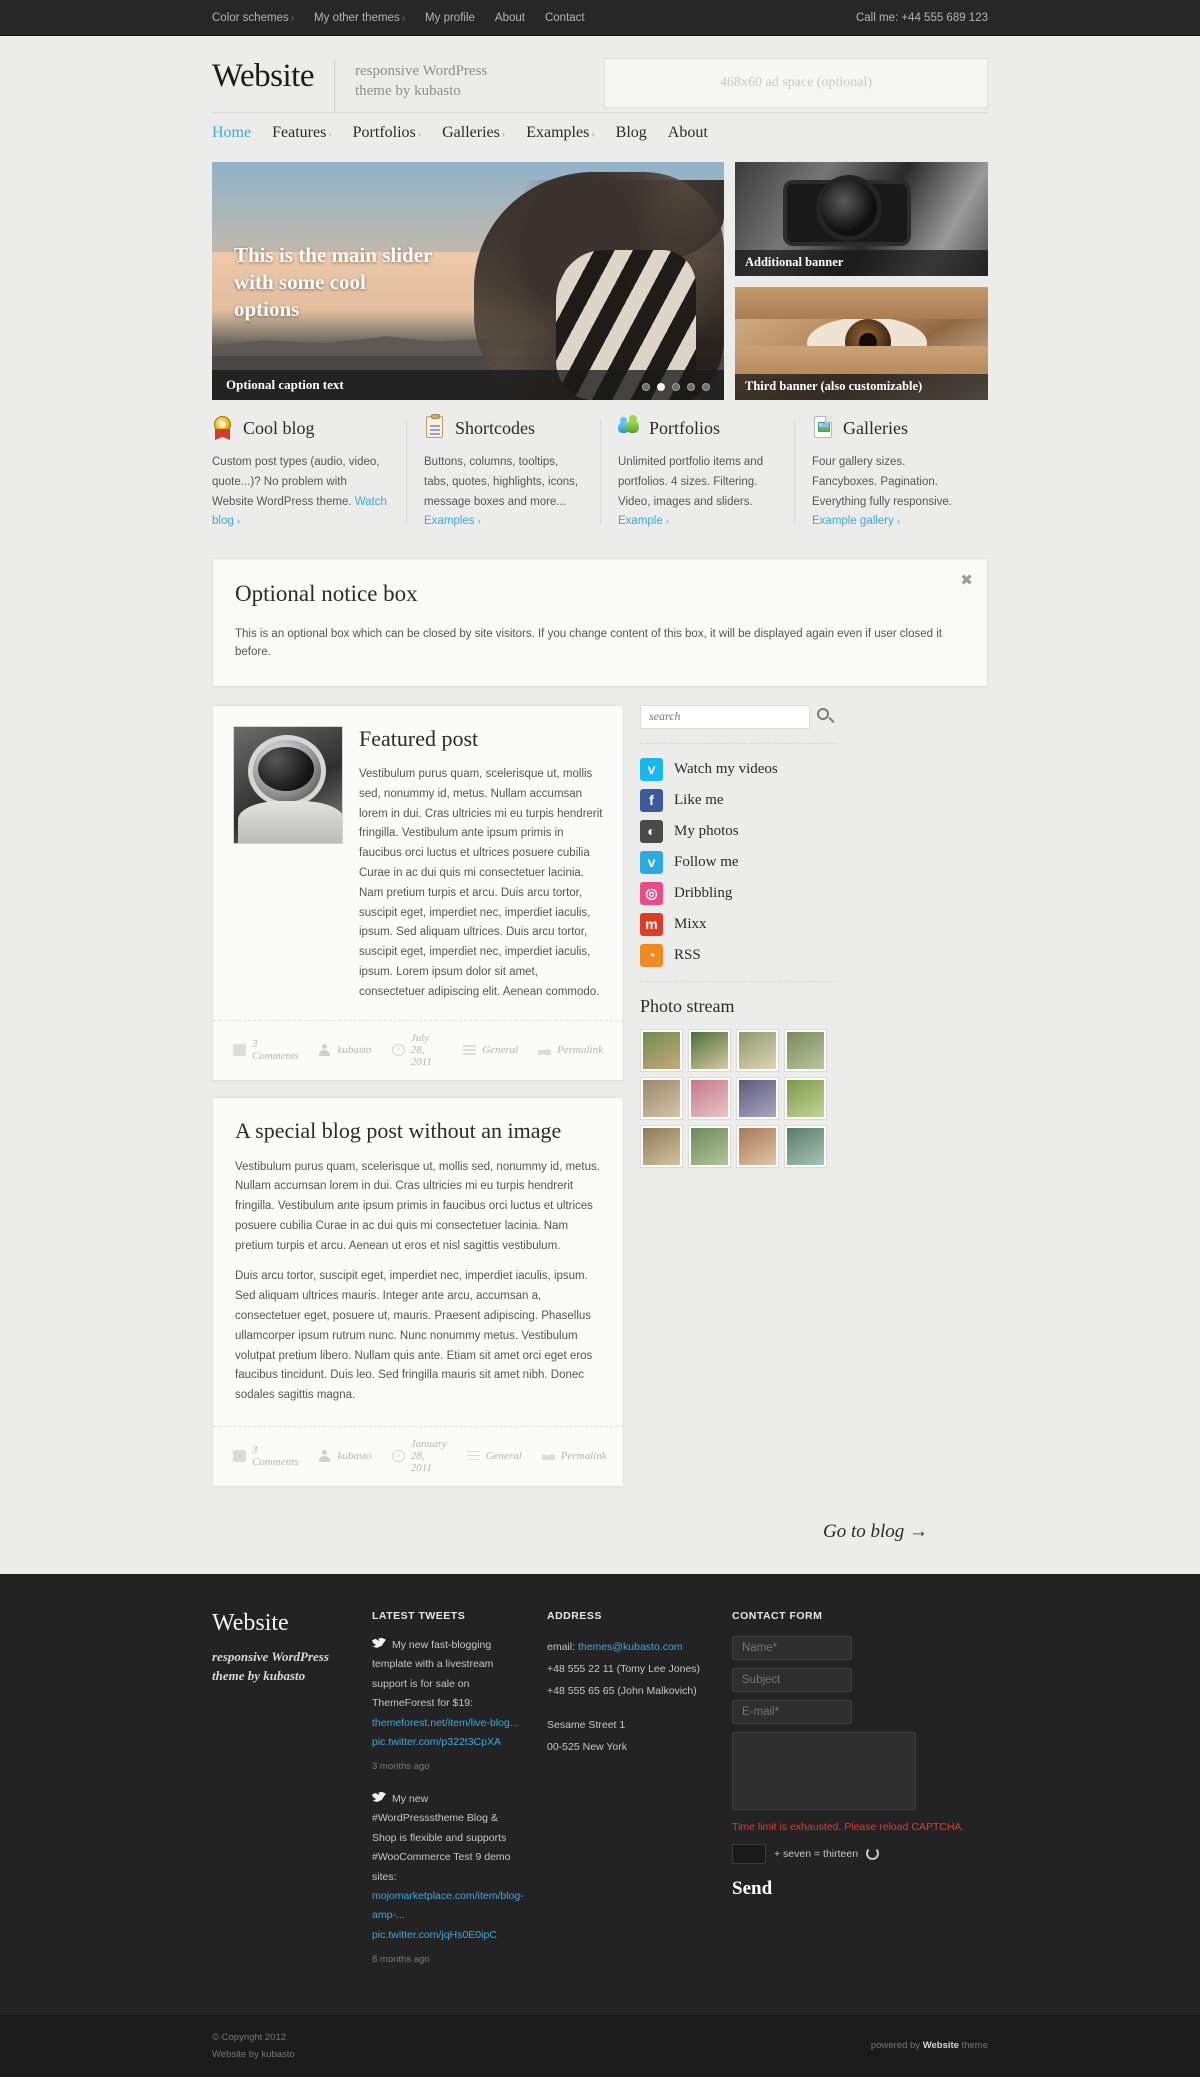 This screenshot has height=2077, width=1200. Describe the element at coordinates (792, 1679) in the screenshot. I see `subject-field` at that location.